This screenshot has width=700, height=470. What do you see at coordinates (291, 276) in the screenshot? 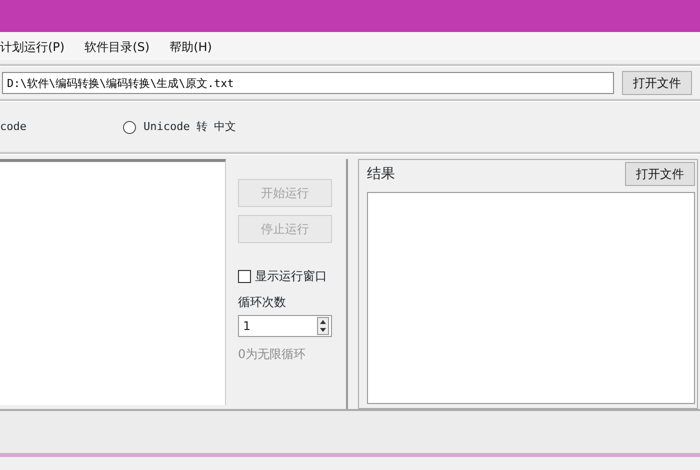
I see `checkbox-label: 显示运行窗口` at bounding box center [291, 276].